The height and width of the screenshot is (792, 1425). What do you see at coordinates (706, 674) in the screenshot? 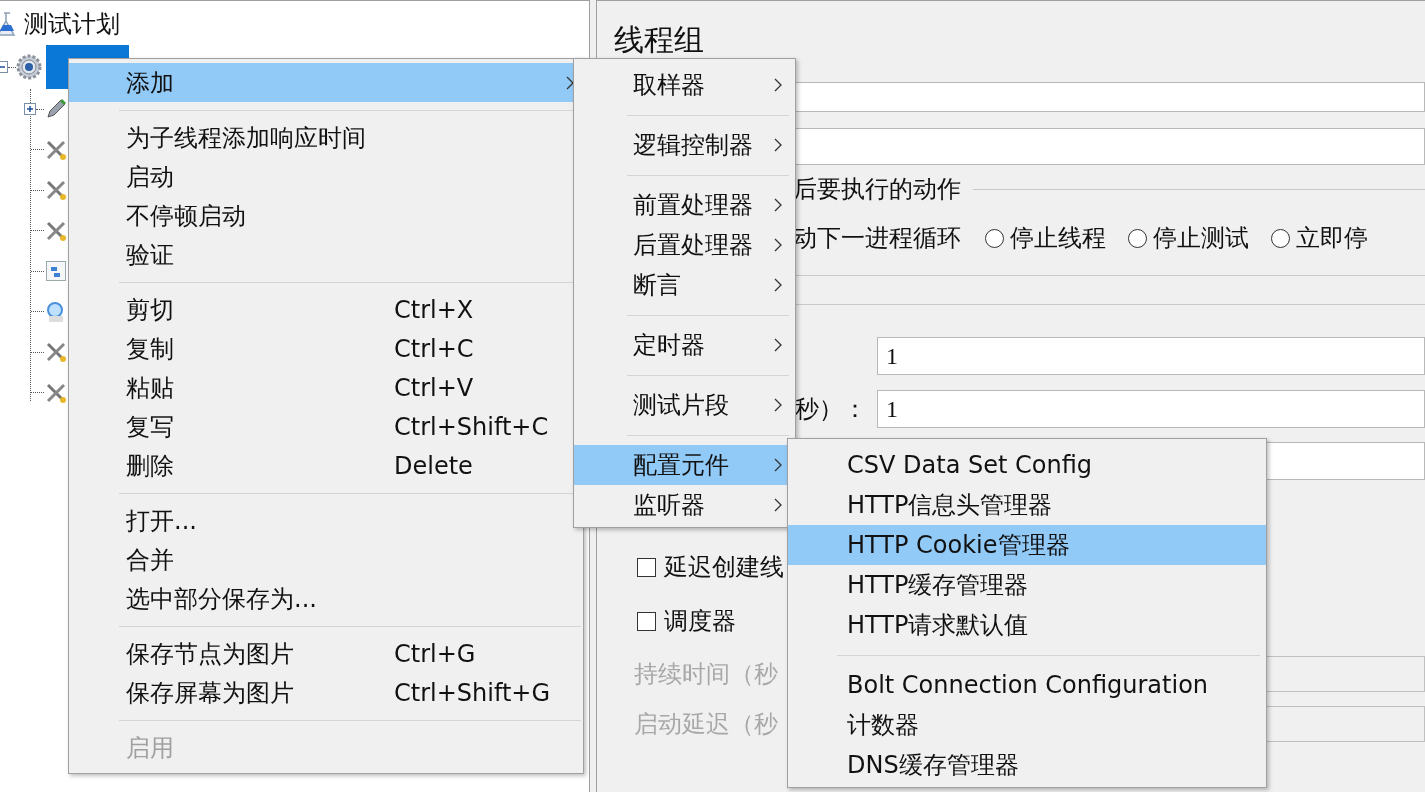
I see `field-label: 持续时间（秒` at bounding box center [706, 674].